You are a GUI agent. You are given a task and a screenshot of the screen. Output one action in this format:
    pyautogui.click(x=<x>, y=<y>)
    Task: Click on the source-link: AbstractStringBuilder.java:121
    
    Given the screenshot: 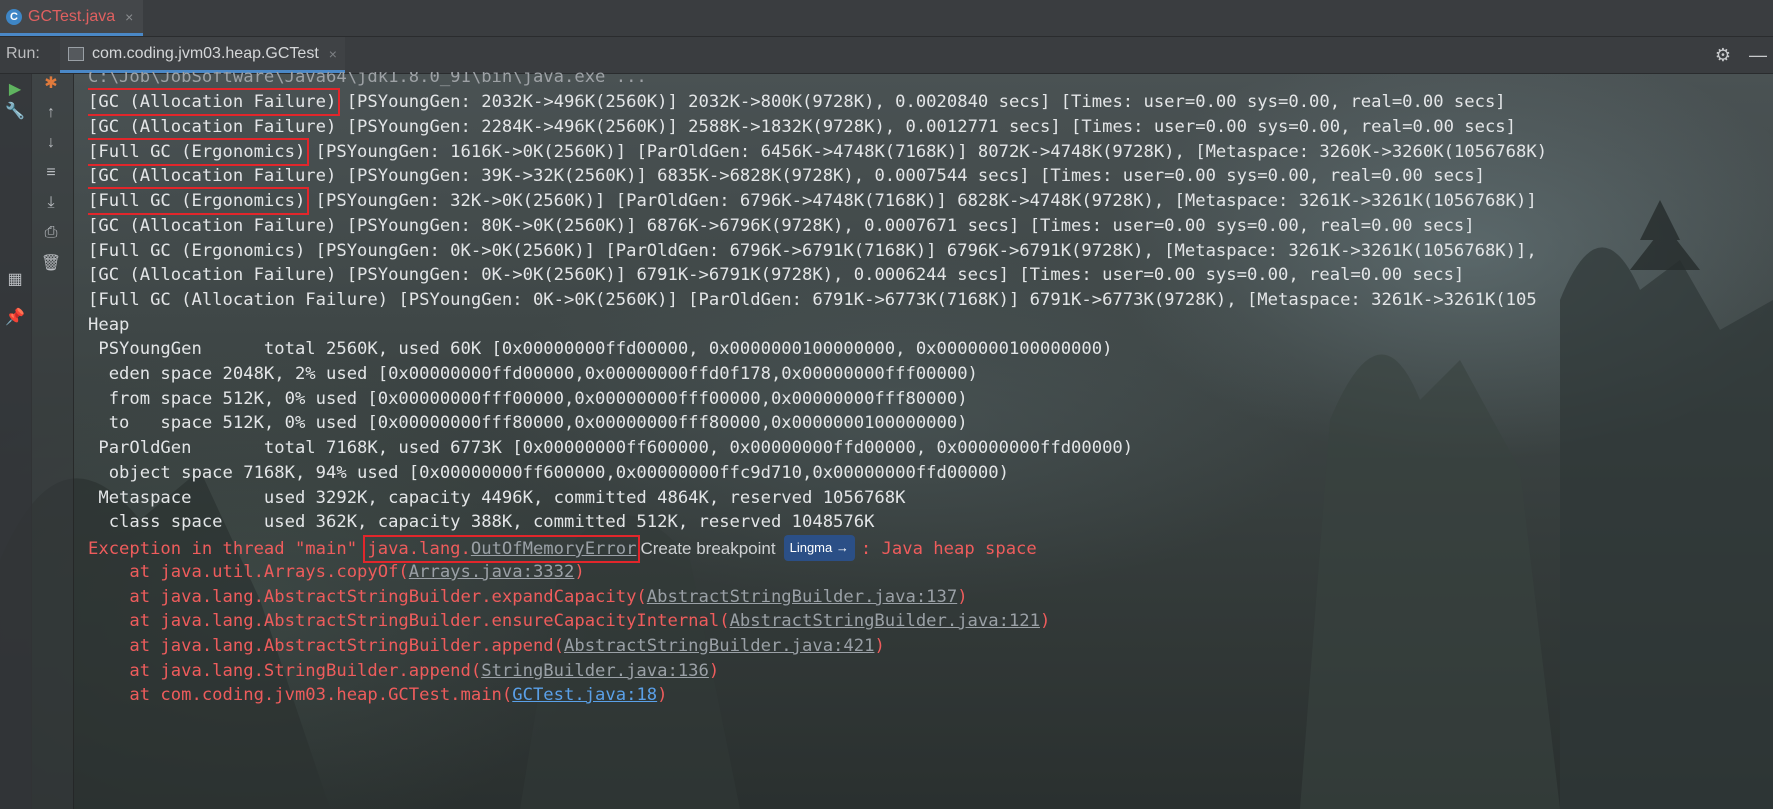 What is the action you would take?
    pyautogui.click(x=885, y=621)
    